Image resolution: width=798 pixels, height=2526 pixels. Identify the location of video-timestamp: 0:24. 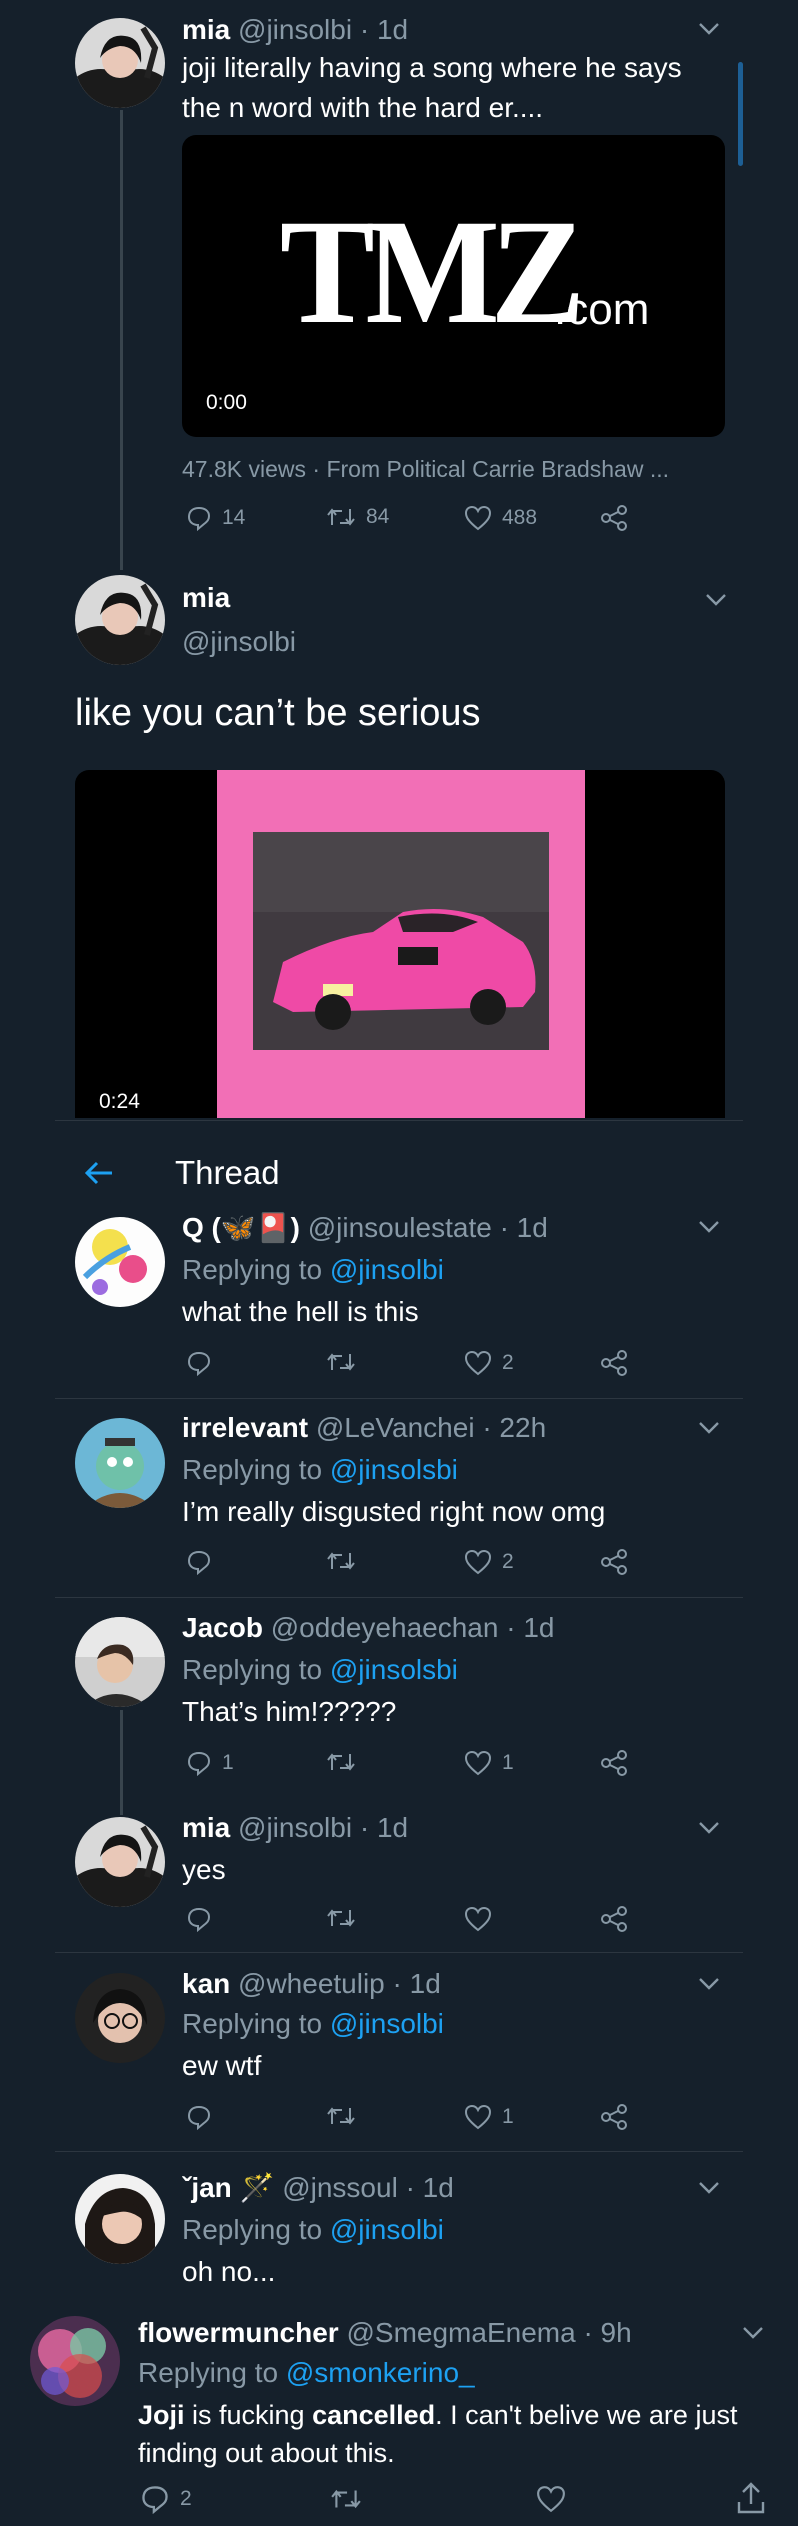
(119, 1101).